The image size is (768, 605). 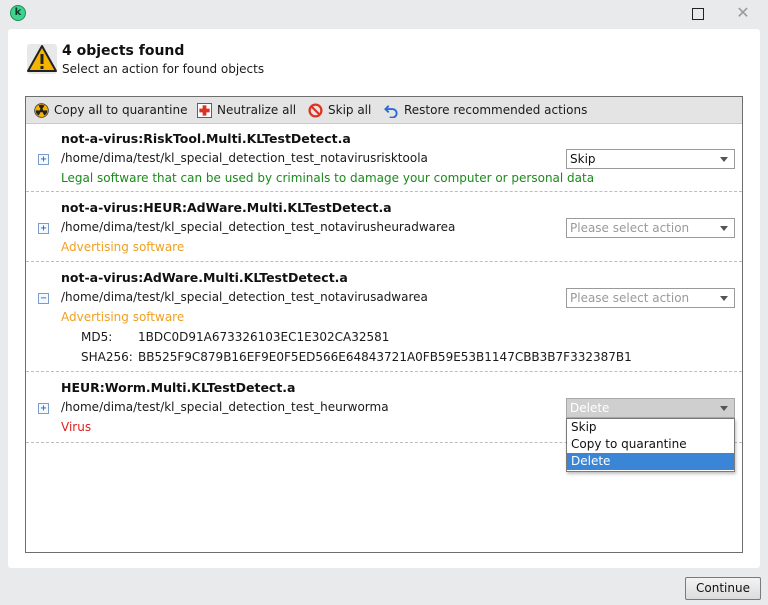 I want to click on action-select: Delete, so click(x=650, y=408).